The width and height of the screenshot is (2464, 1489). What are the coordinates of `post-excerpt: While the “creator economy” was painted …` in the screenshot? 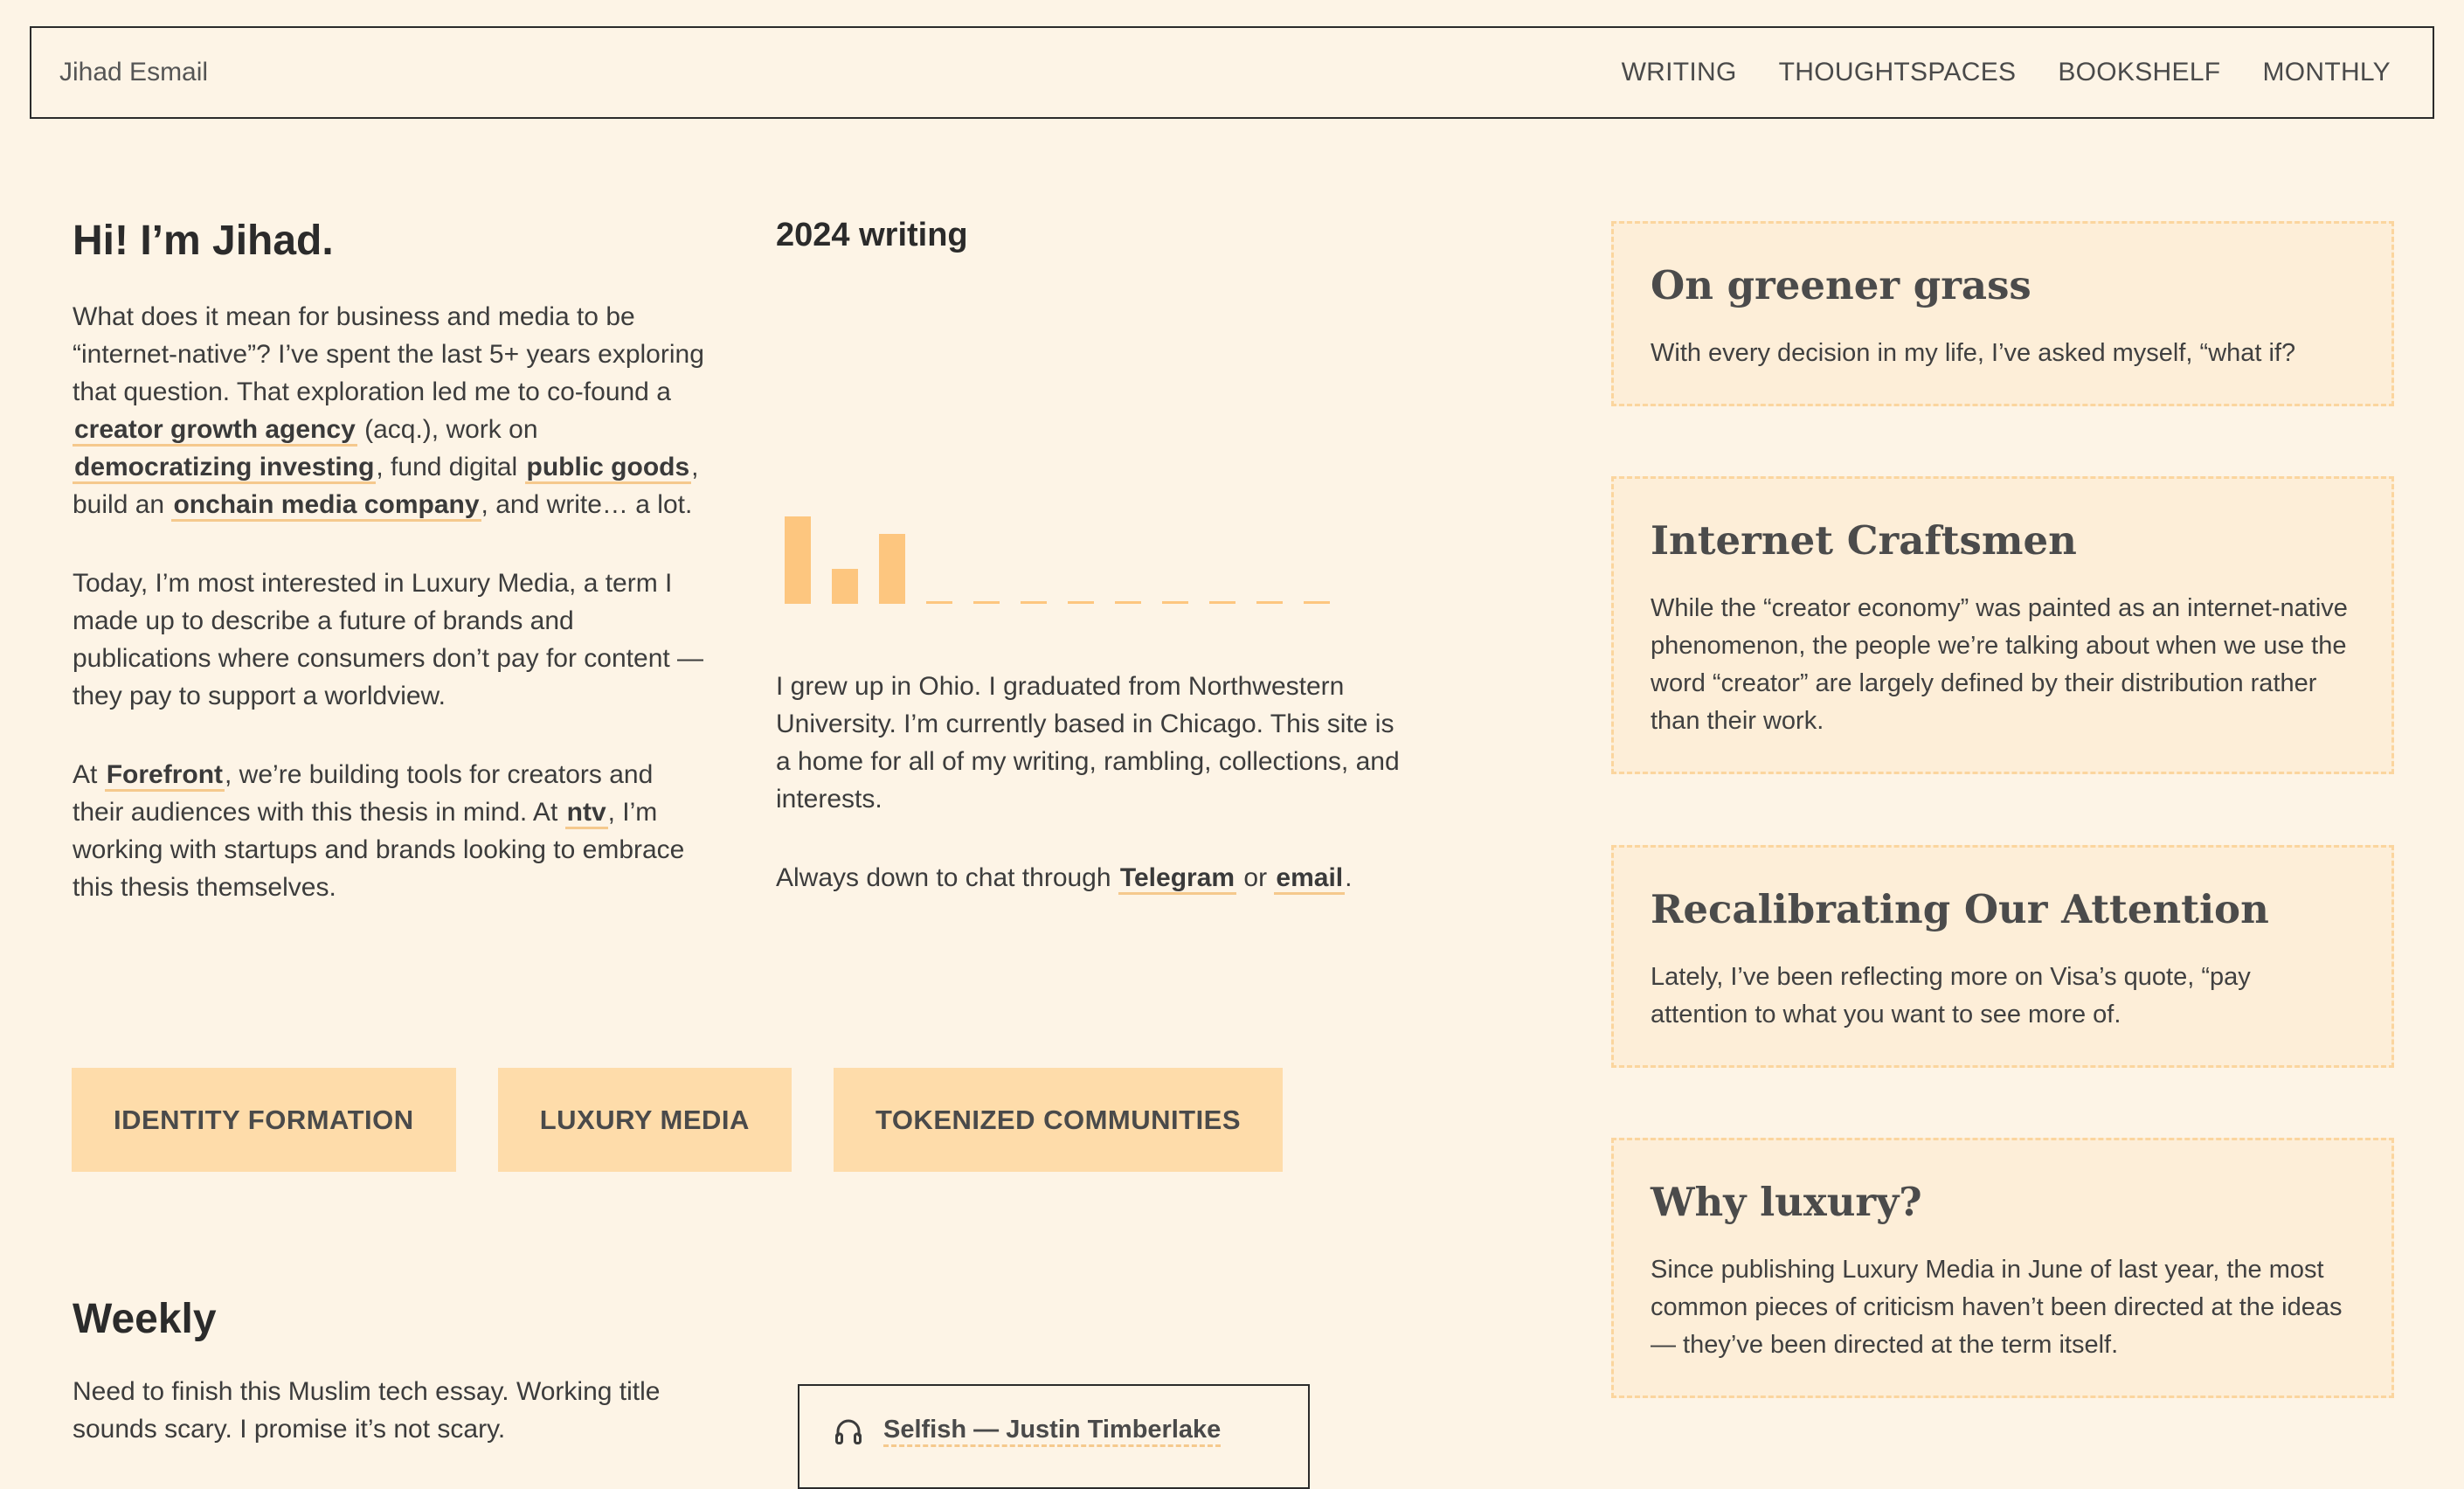 It's located at (1999, 664).